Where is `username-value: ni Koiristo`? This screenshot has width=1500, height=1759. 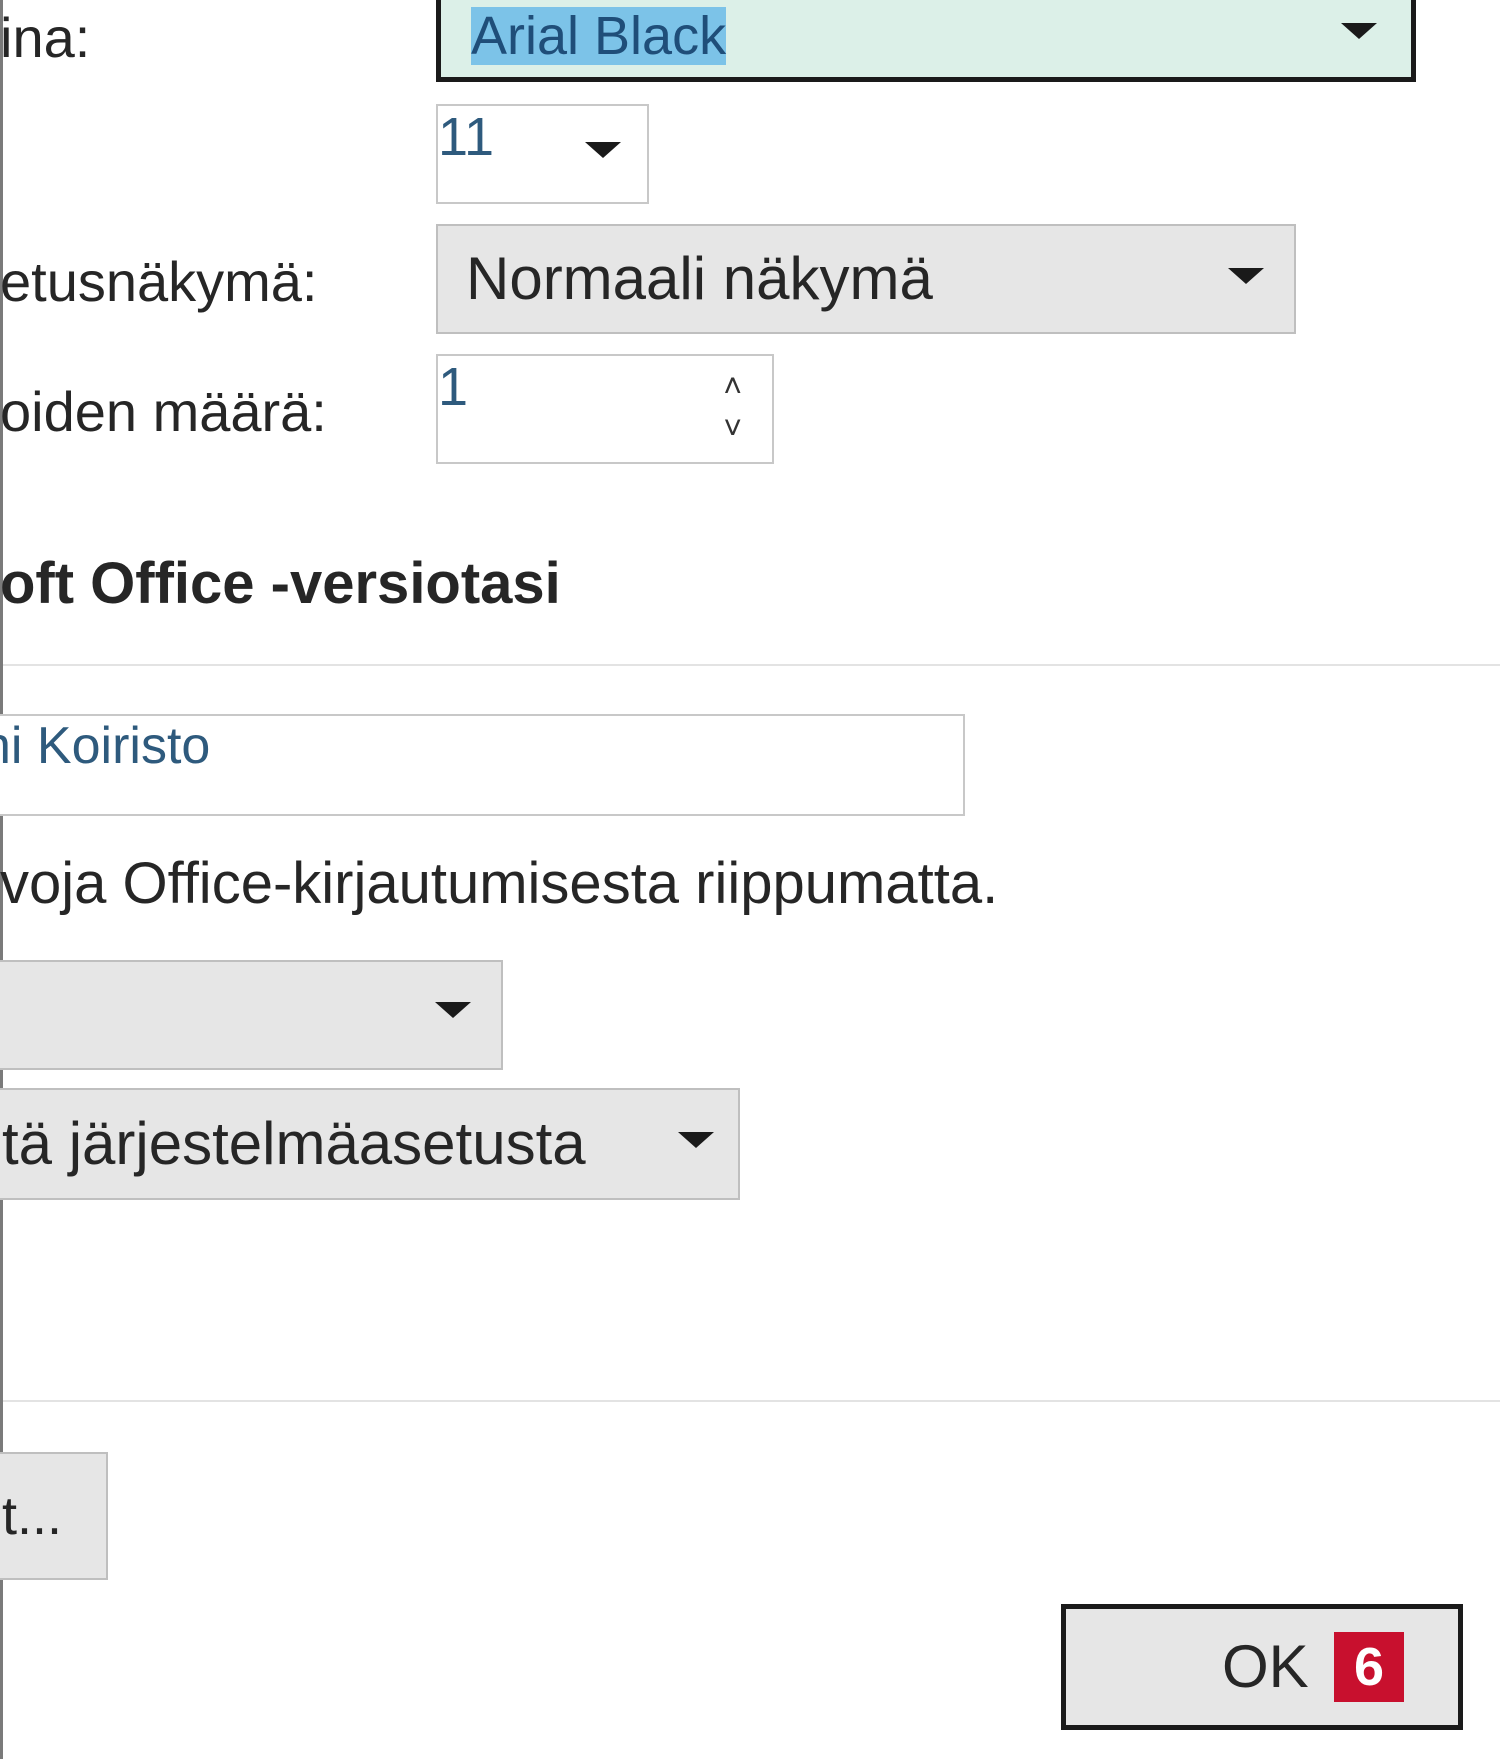 username-value: ni Koiristo is located at coordinates (105, 746).